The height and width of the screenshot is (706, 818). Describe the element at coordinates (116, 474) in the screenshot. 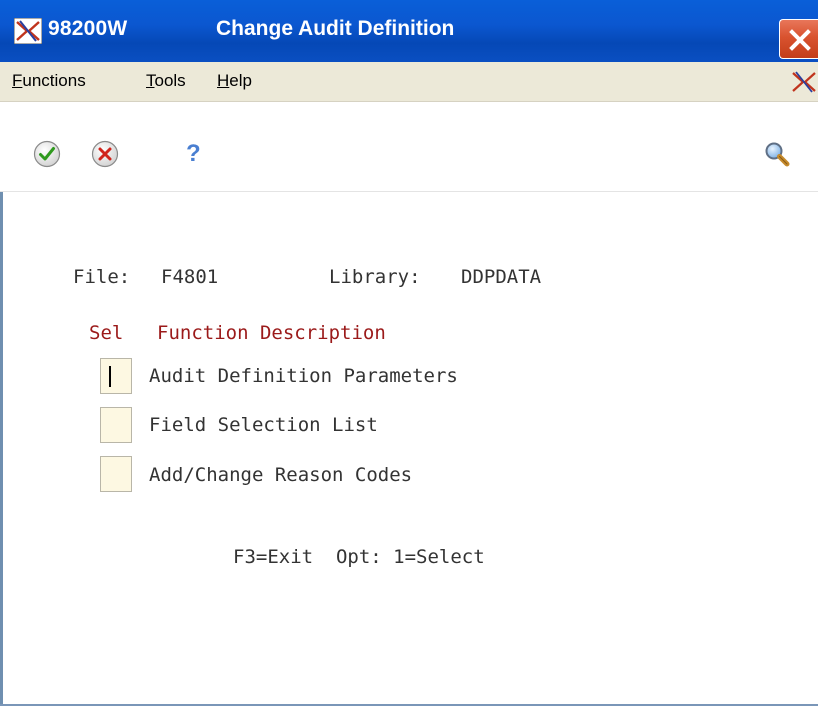

I see `option-input-reason-codes` at that location.